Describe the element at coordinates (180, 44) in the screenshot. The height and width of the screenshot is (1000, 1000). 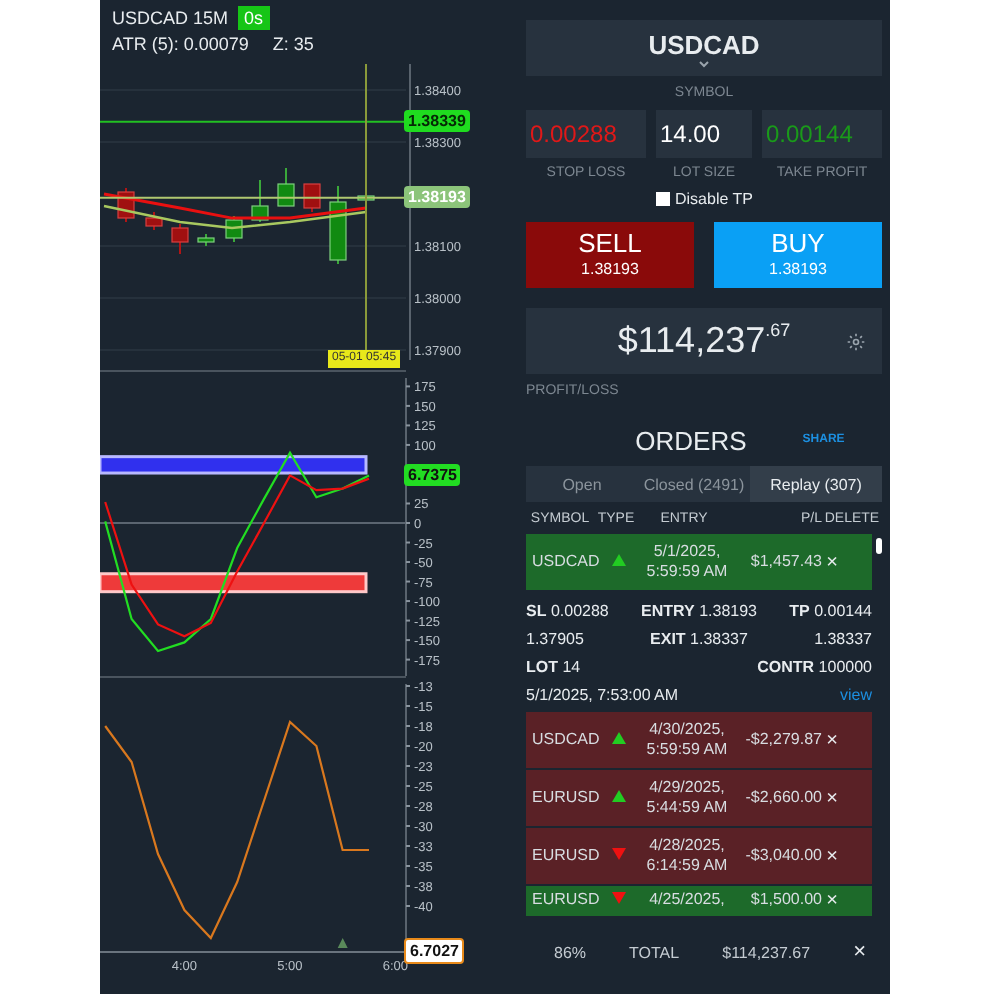
I see `atr-reading: ATR (5): 0.00079` at that location.